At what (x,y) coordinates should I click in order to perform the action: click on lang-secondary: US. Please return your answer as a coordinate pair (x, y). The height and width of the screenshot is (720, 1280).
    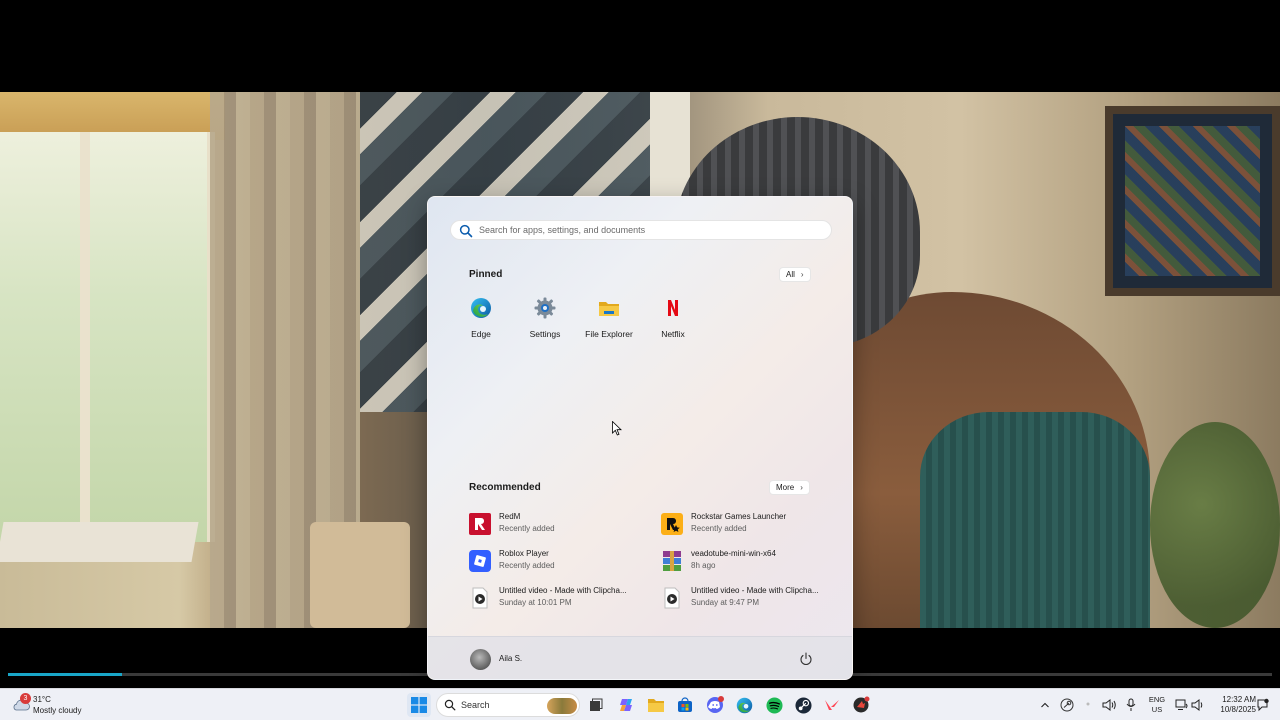
    Looking at the image, I should click on (1157, 709).